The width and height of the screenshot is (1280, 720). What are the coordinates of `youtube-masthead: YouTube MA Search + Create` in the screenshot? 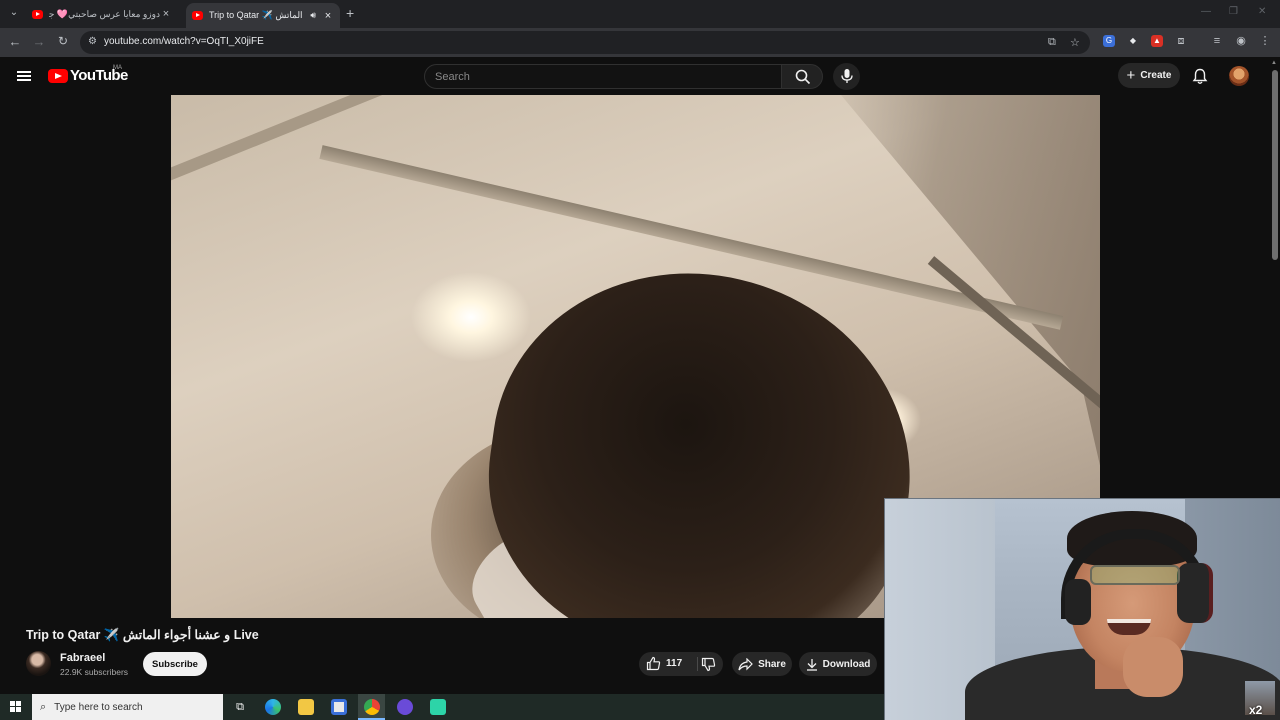 It's located at (635, 76).